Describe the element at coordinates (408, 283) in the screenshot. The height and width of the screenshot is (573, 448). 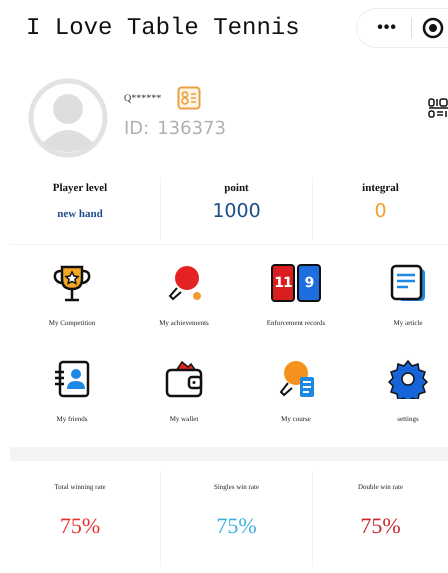
I see `document-icon` at that location.